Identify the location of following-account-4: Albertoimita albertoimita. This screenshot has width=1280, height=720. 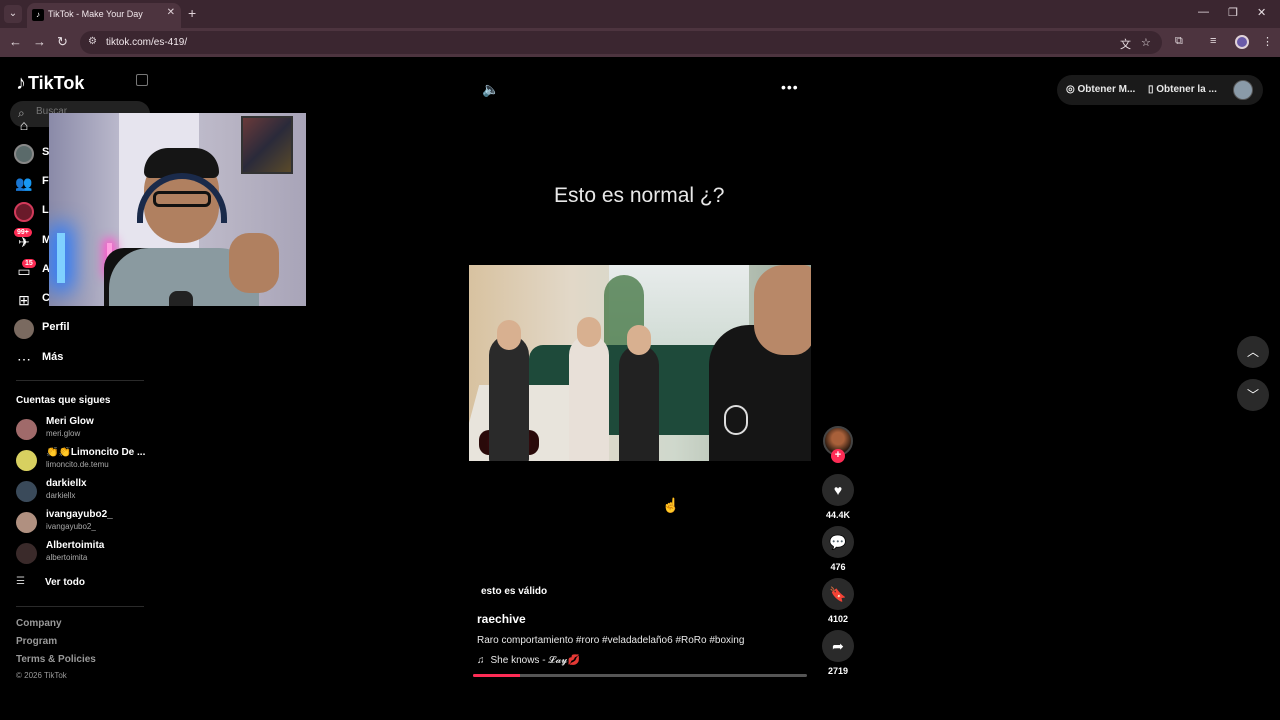
(81, 553).